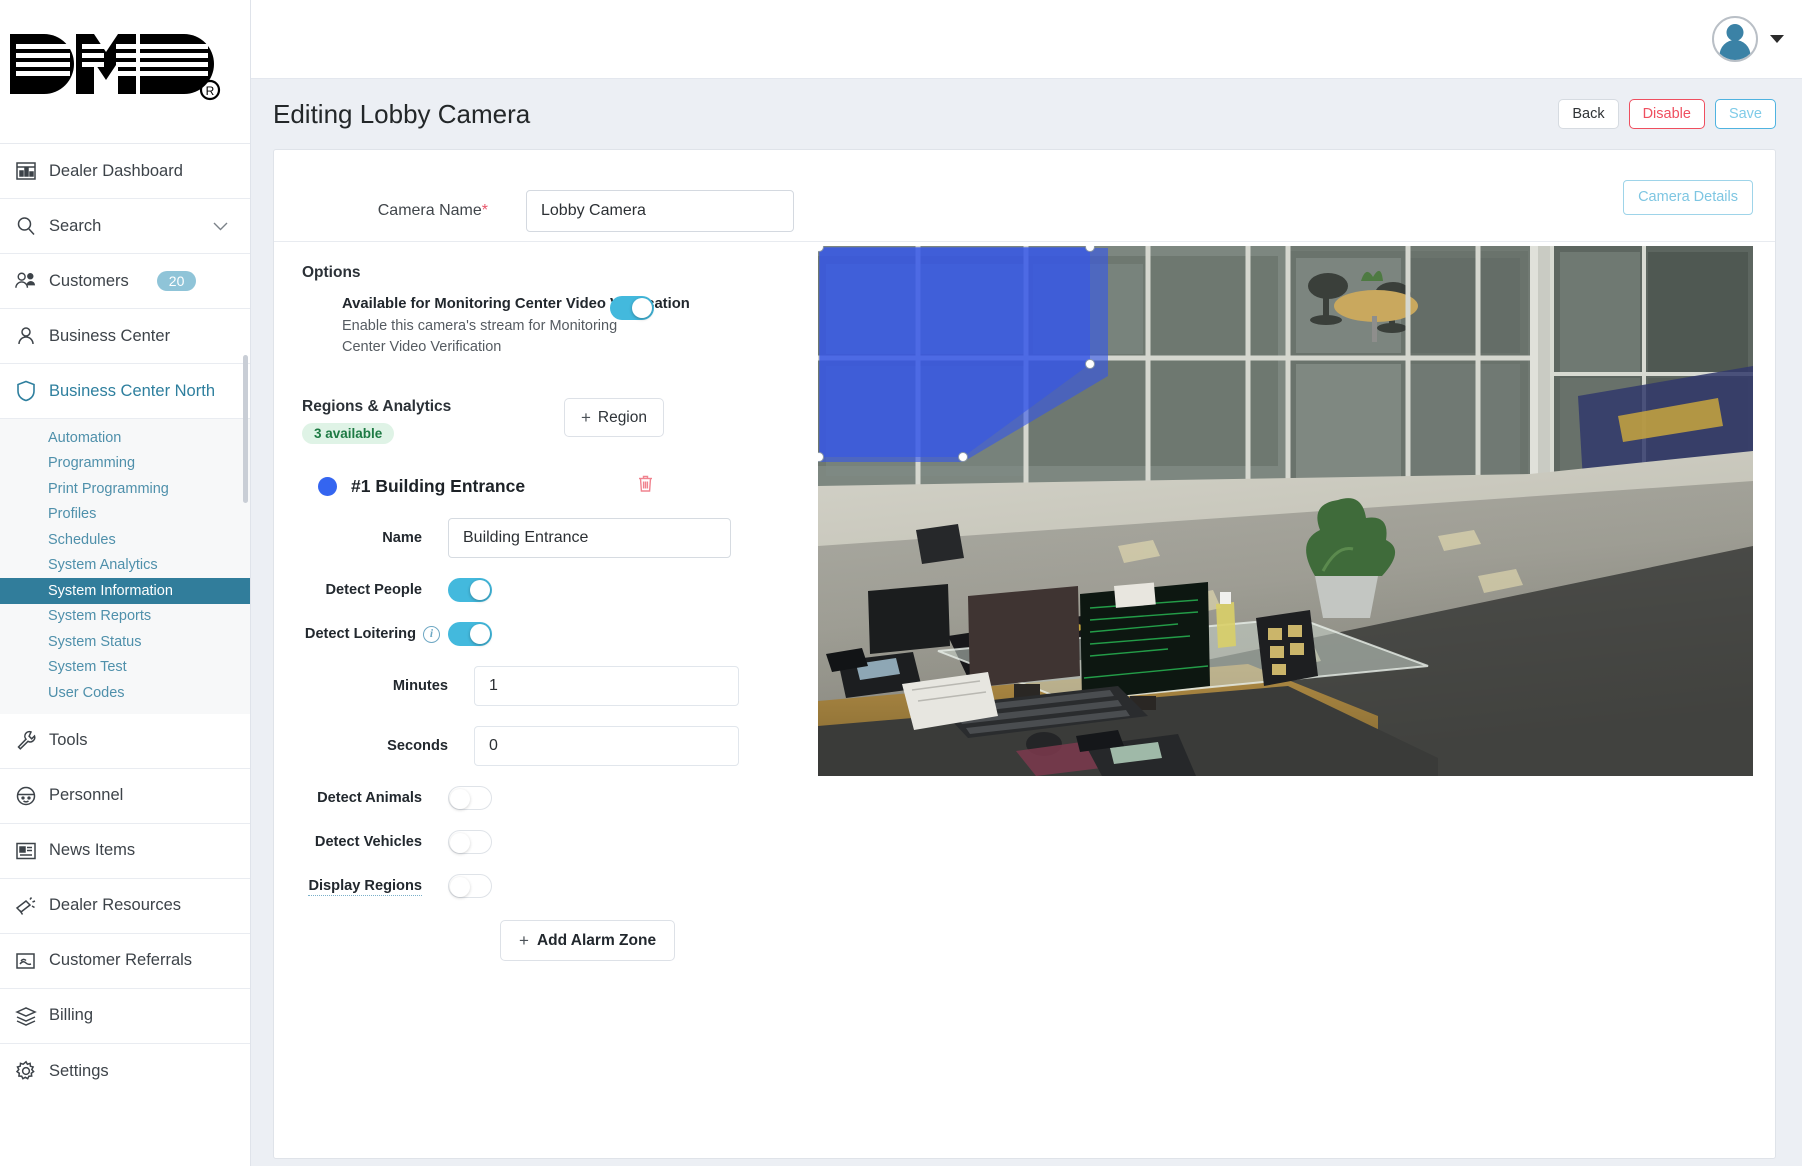 The width and height of the screenshot is (1802, 1166). Describe the element at coordinates (554, 634) in the screenshot. I see `detect-loitering-row: Detect Loitering i` at that location.